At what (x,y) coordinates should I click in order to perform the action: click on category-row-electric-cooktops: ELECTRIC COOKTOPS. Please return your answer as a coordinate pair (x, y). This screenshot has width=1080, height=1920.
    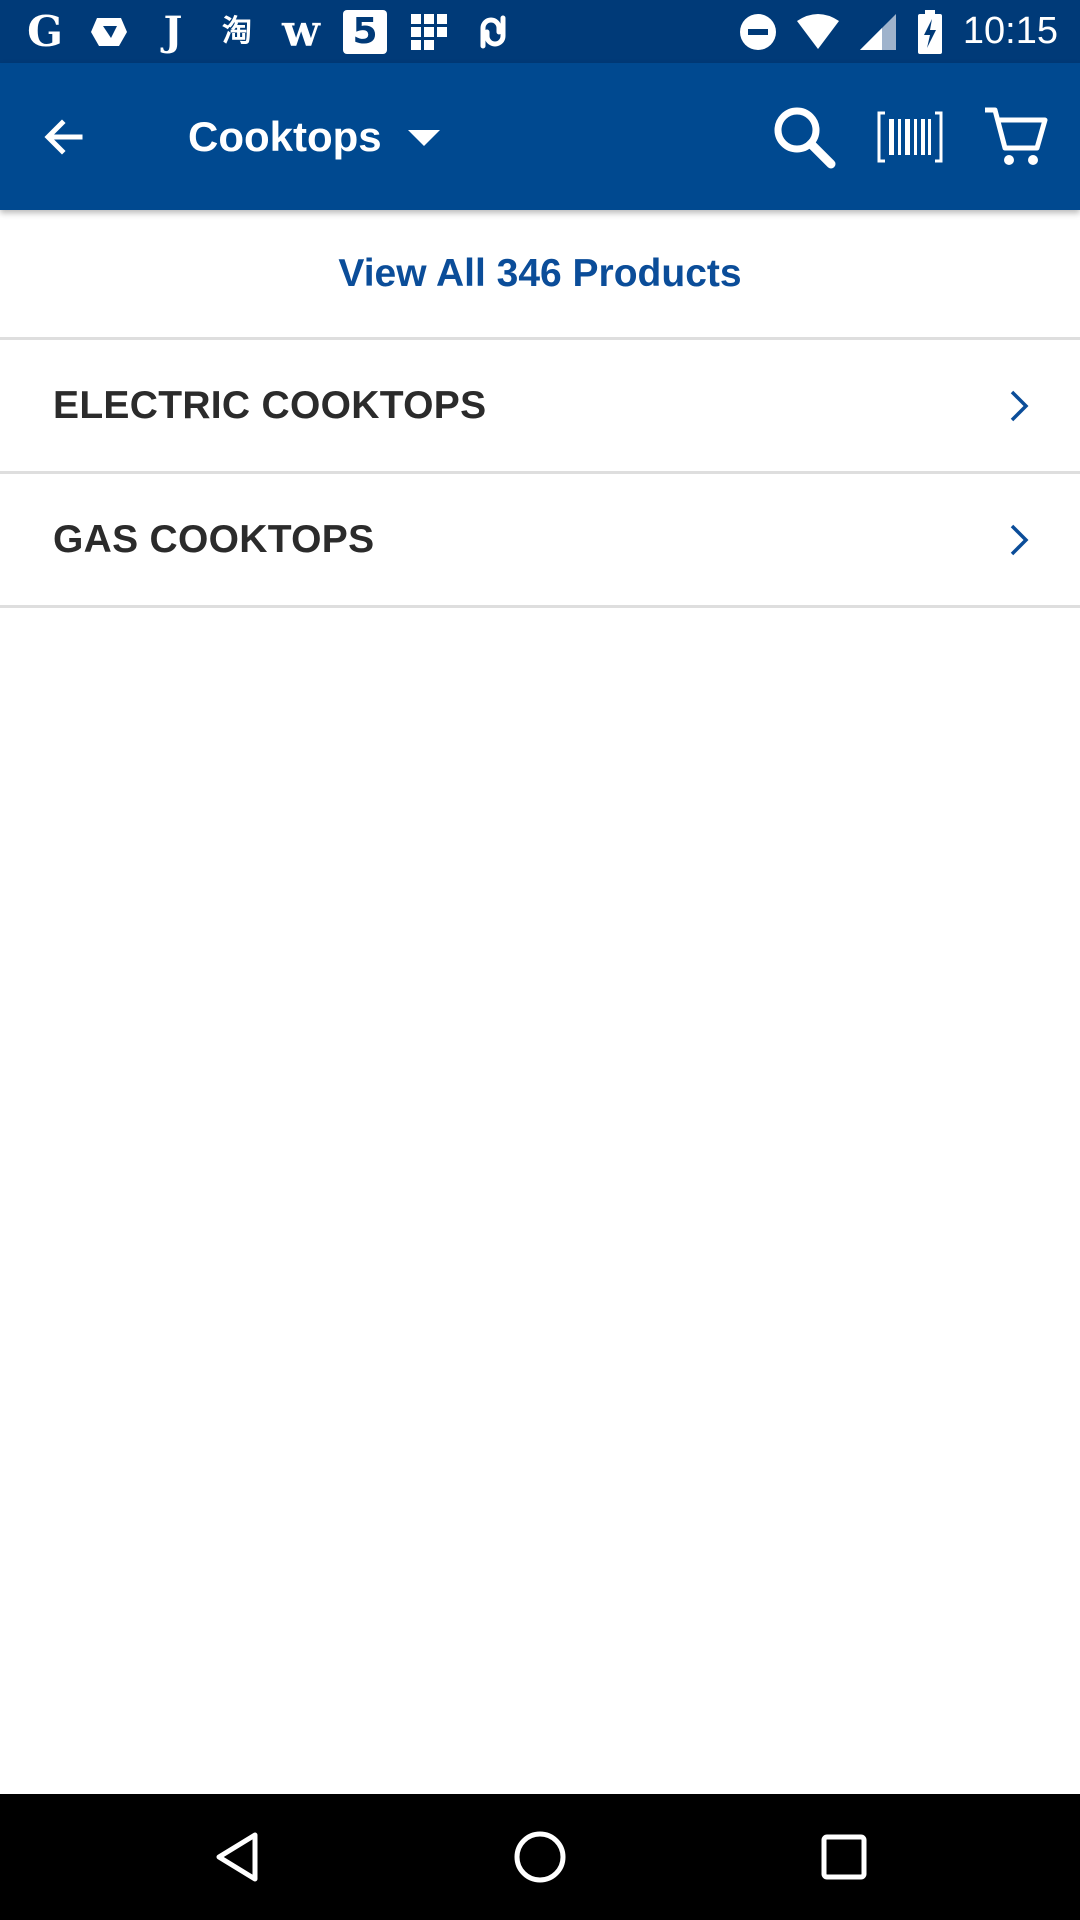
    Looking at the image, I should click on (540, 407).